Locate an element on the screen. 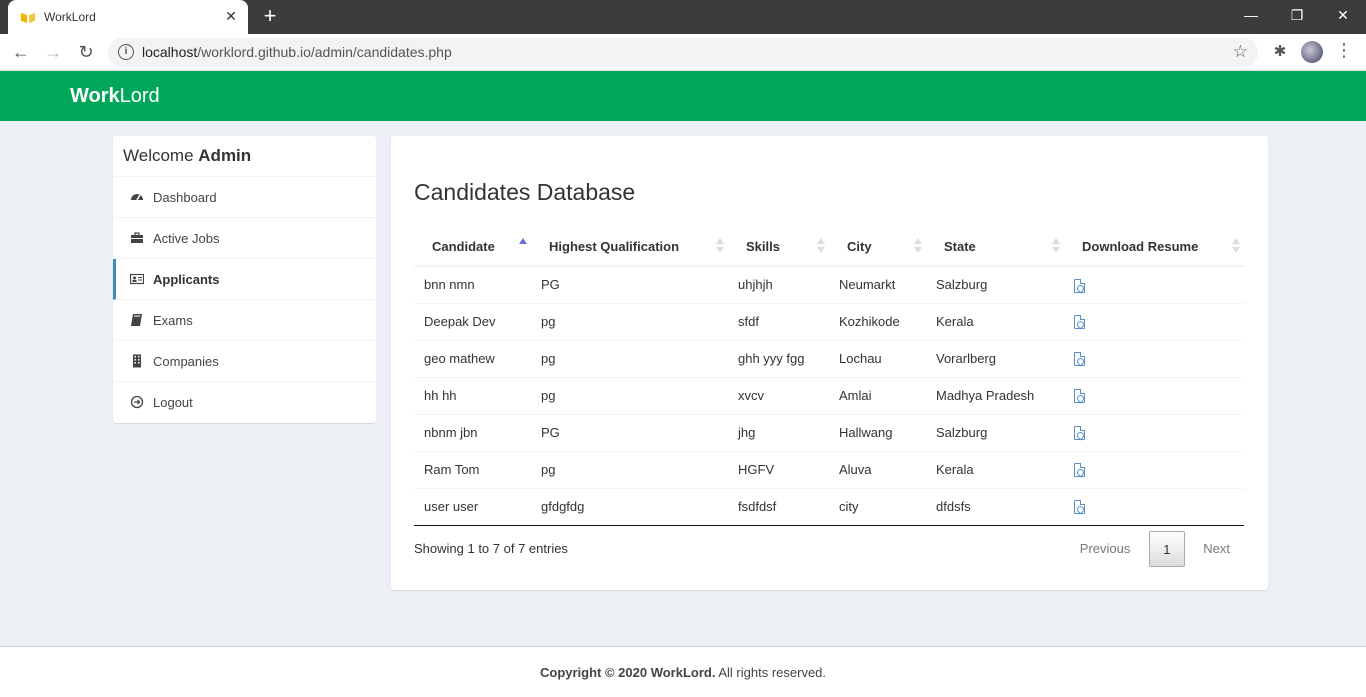  cell-skills: sfdf is located at coordinates (778, 321).